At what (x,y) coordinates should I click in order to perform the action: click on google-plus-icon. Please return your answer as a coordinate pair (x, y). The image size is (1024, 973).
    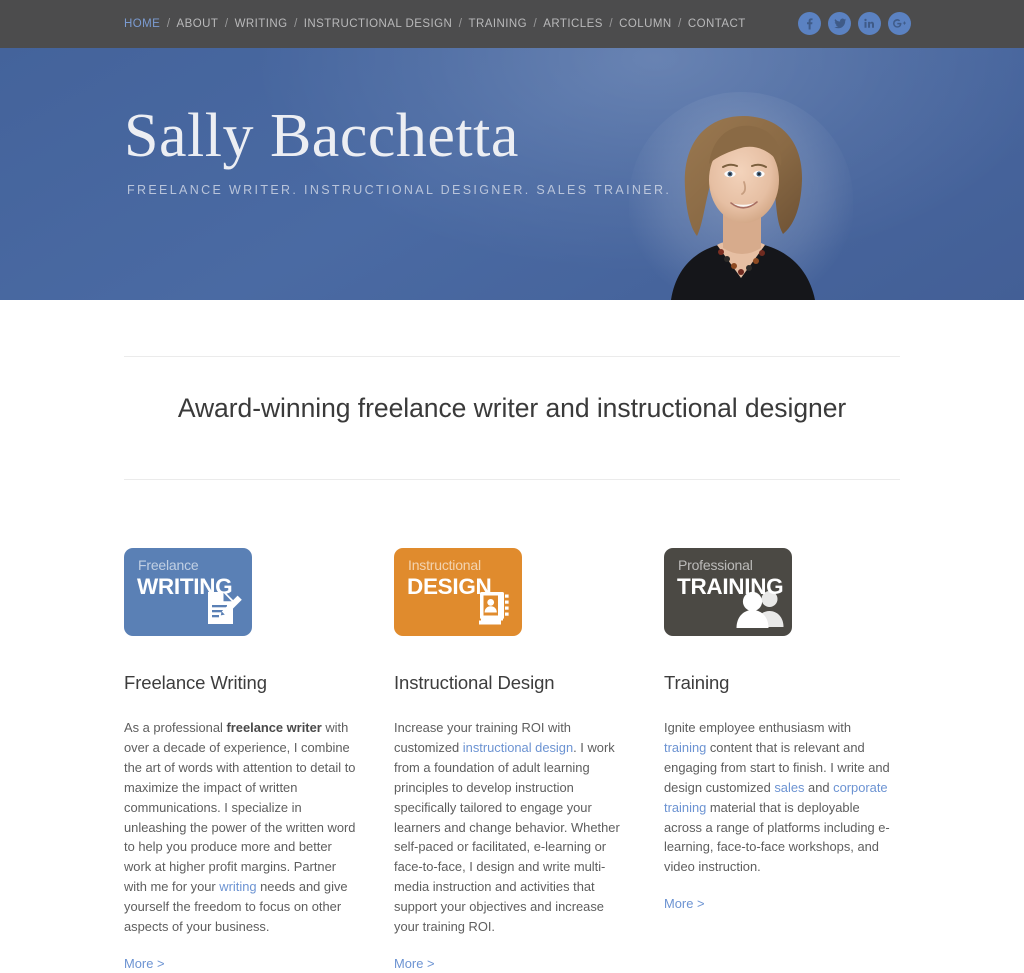
    Looking at the image, I should click on (899, 23).